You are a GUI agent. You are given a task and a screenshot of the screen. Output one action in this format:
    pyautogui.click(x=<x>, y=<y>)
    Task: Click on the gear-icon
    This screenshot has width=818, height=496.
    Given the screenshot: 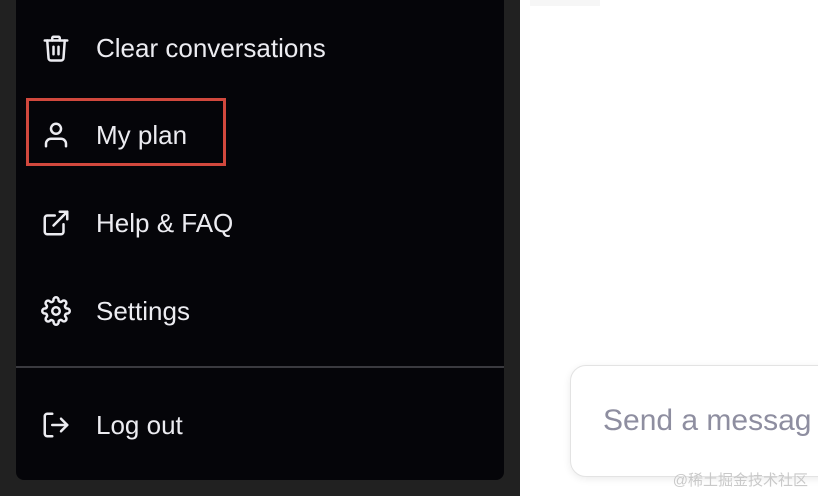 What is the action you would take?
    pyautogui.click(x=56, y=311)
    